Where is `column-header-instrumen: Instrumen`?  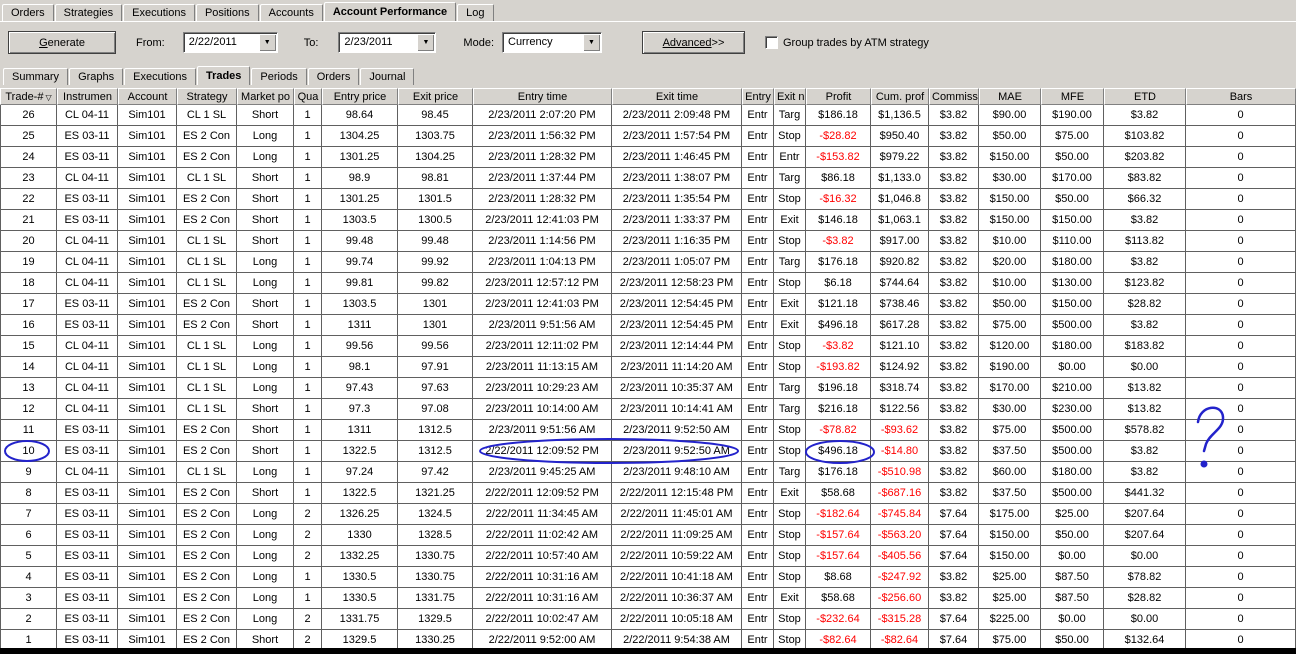 column-header-instrumen: Instrumen is located at coordinates (87, 96).